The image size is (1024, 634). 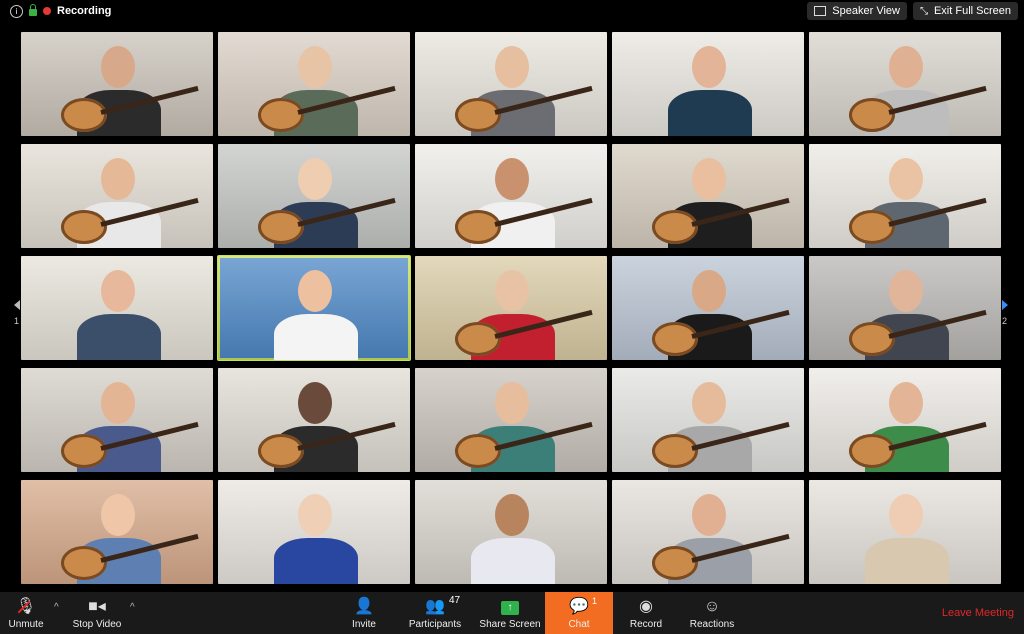 I want to click on chat-label: Chat, so click(x=579, y=624).